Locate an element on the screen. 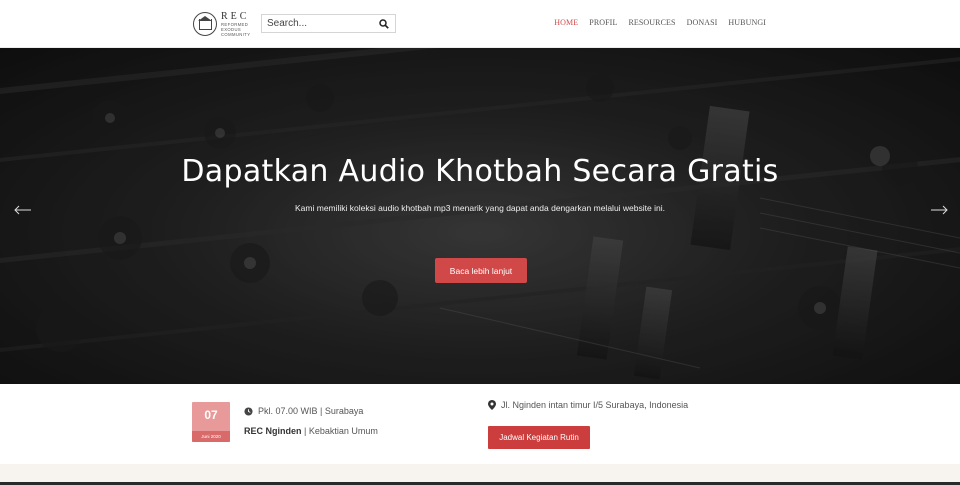 The height and width of the screenshot is (485, 960). event-time: Pkl. 07.00 WIB | Surabaya is located at coordinates (303, 411).